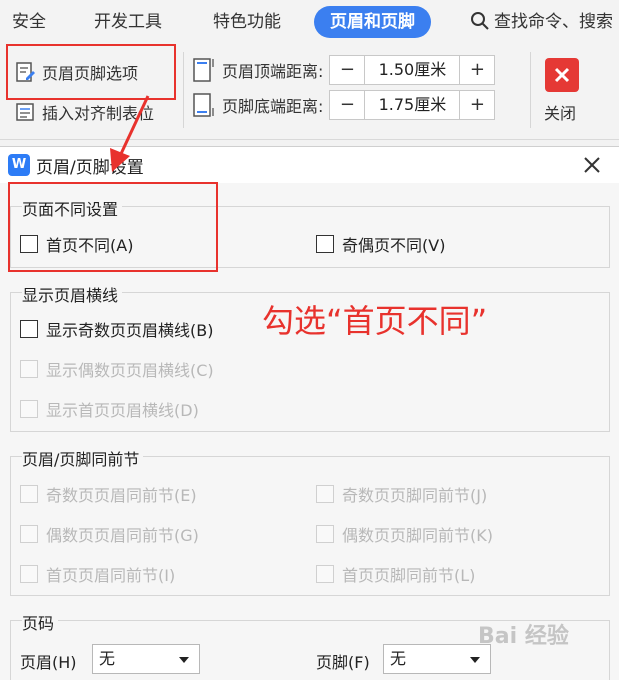  I want to click on header-top-distance-row: 页眉顶端距离: − 1.50厘米 +, so click(344, 70).